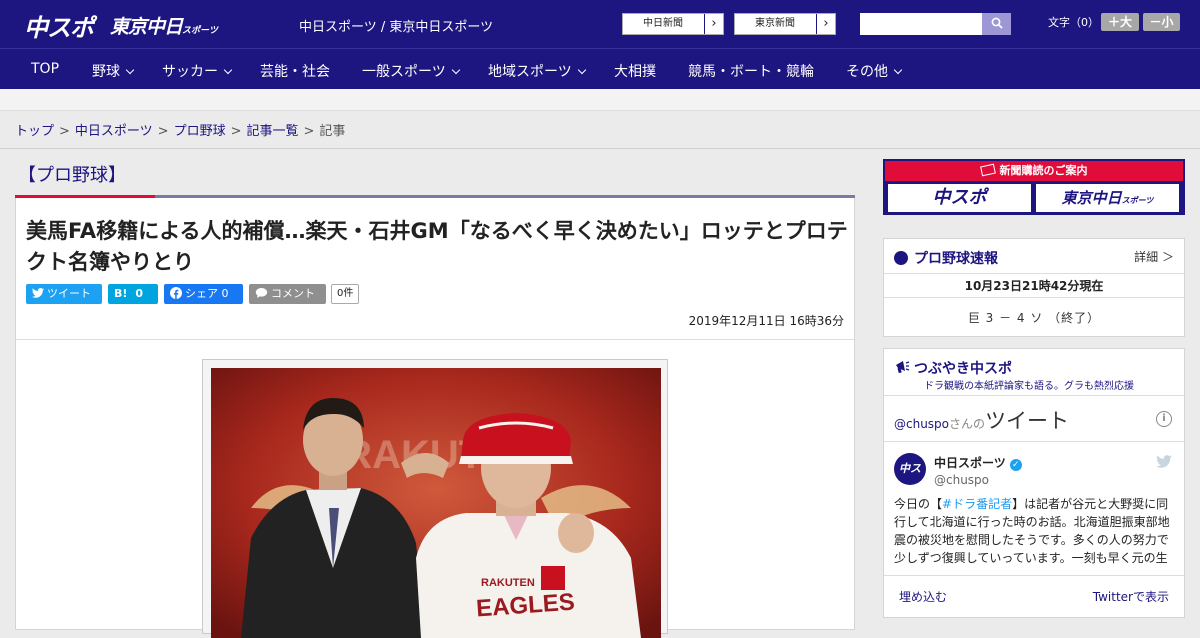 The image size is (1200, 638). I want to click on font-larger-button: ＋大, so click(1120, 22).